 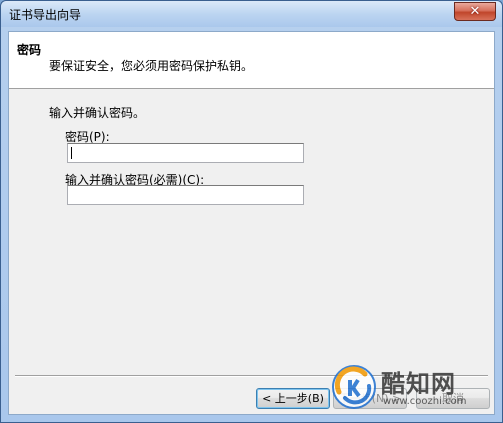 What do you see at coordinates (97, 113) in the screenshot?
I see `instruction-text: 输入并确认密码。` at bounding box center [97, 113].